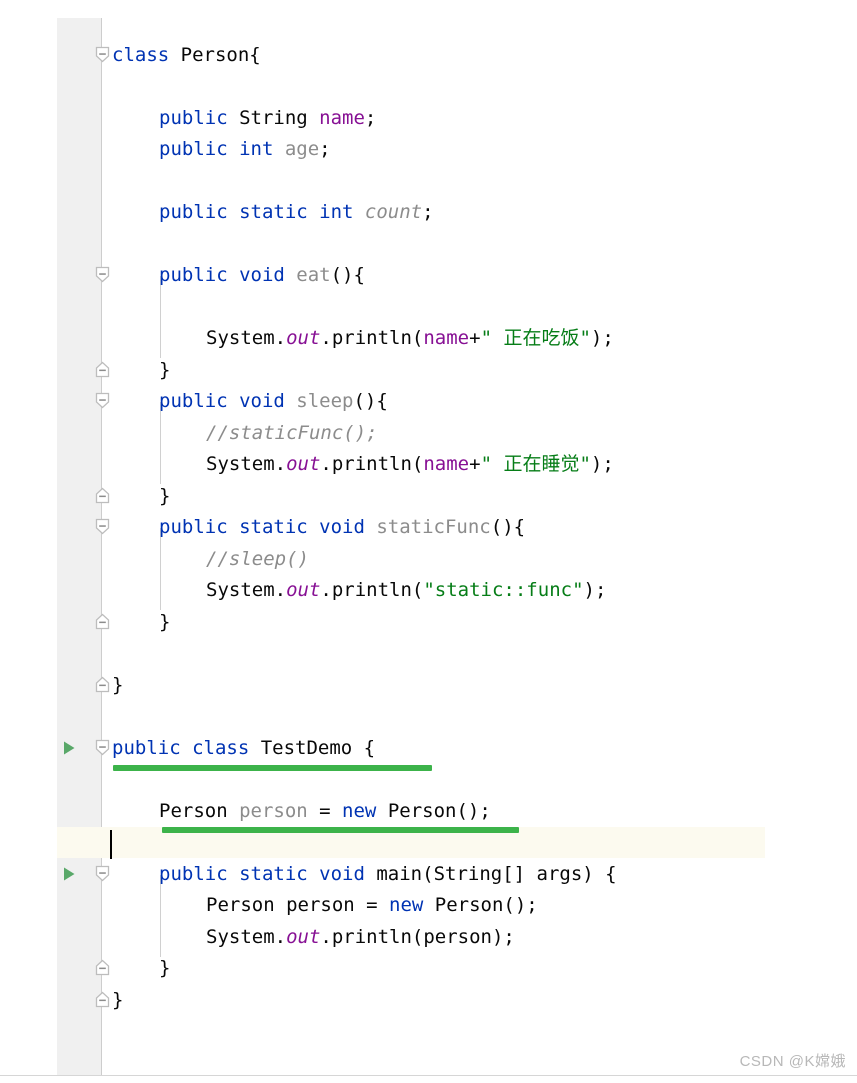 This screenshot has height=1083, width=857. Describe the element at coordinates (154, 559) in the screenshot. I see `code-line: //sleep()` at that location.